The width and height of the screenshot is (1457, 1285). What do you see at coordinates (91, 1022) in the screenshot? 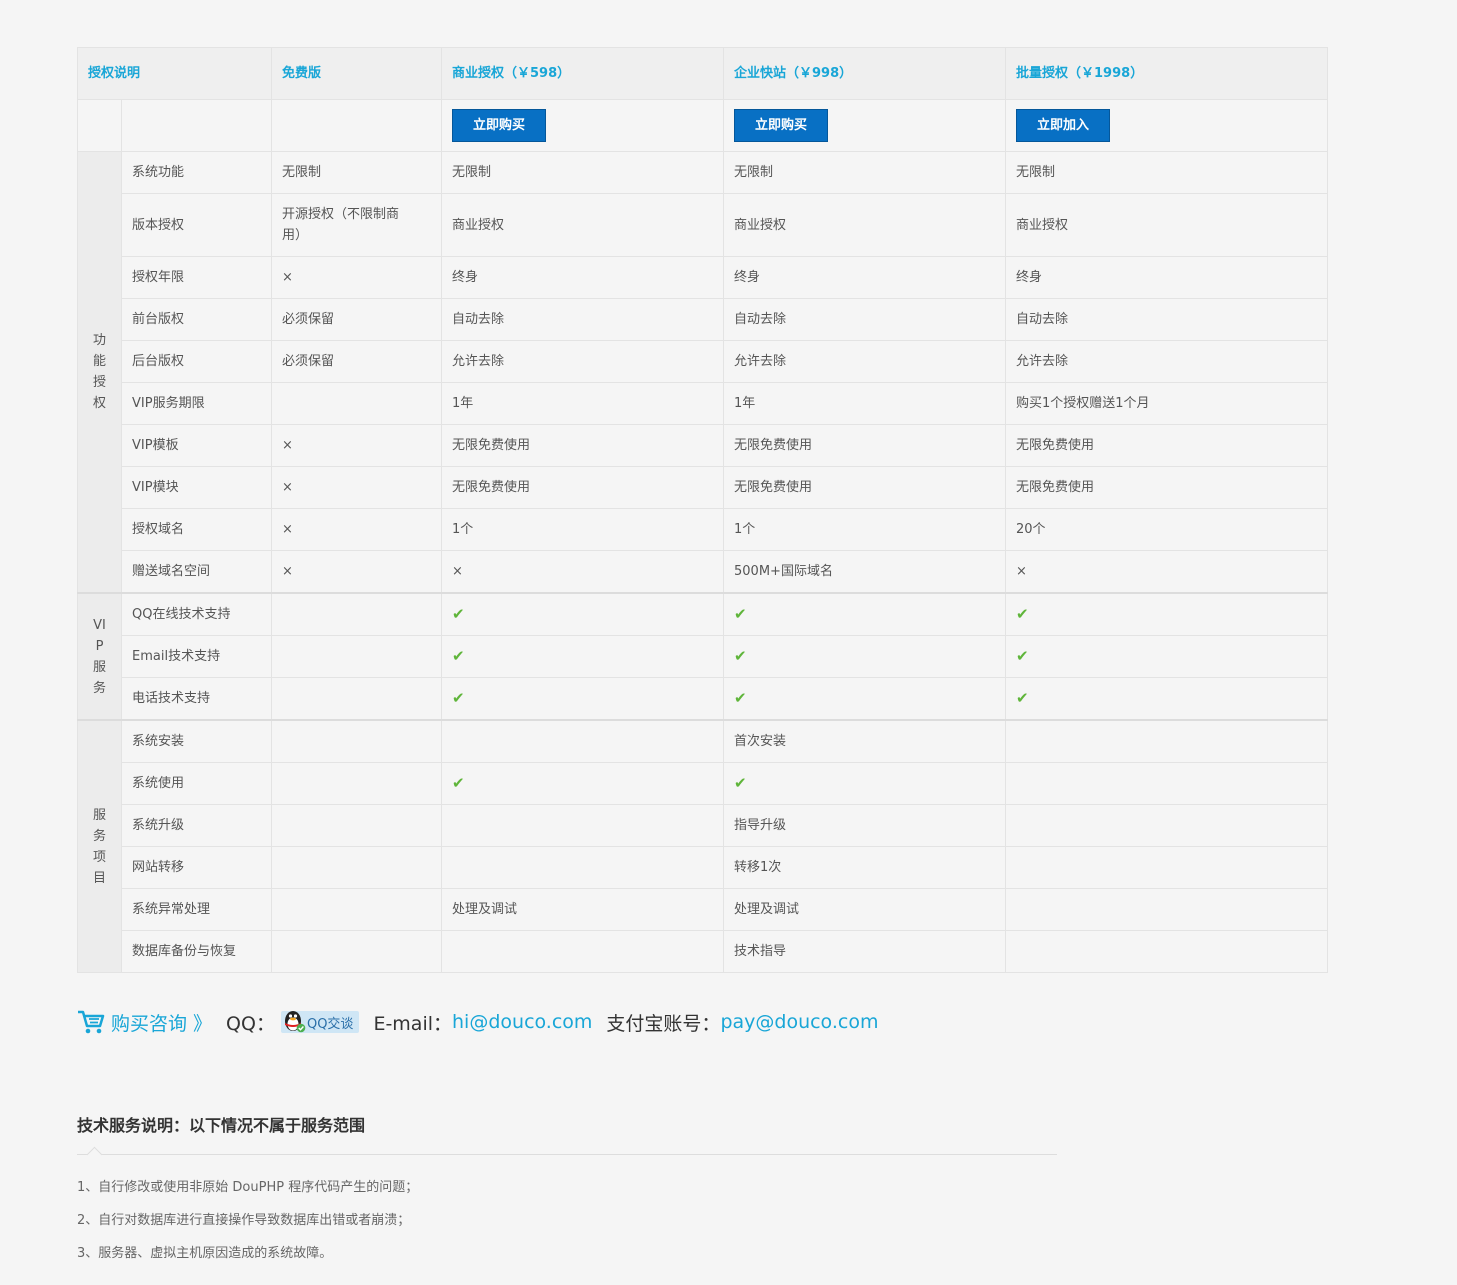
I see `shopping-cart-icon` at bounding box center [91, 1022].